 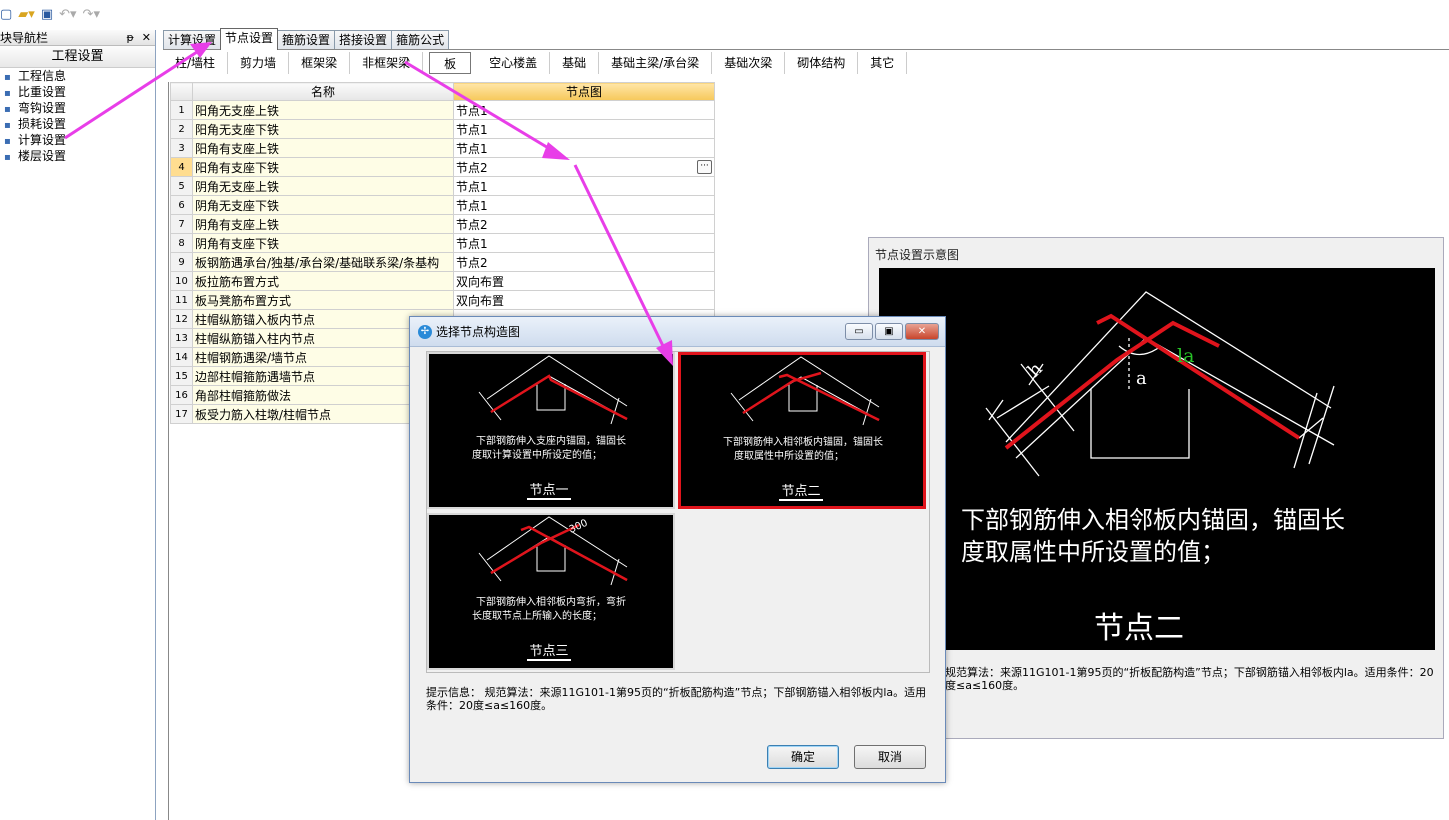 What do you see at coordinates (181, 110) in the screenshot?
I see `row-number: 1` at bounding box center [181, 110].